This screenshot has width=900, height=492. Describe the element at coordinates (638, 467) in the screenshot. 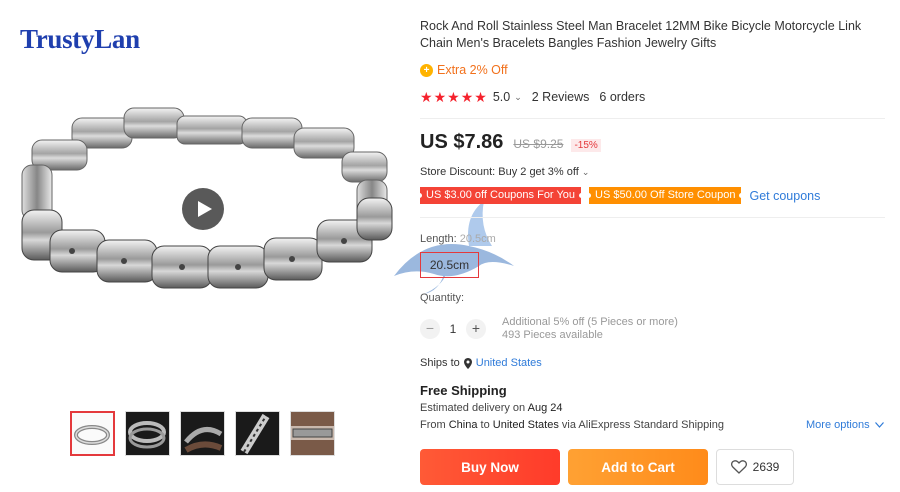

I see `add-to-cart-button: Add to Cart` at that location.